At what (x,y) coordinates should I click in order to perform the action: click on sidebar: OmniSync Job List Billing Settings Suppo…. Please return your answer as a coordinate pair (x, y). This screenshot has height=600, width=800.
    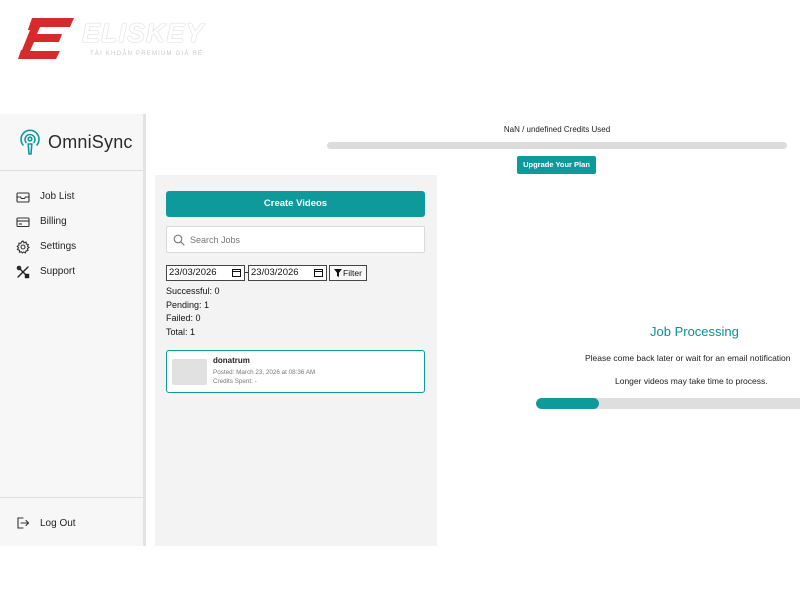
    Looking at the image, I should click on (73, 330).